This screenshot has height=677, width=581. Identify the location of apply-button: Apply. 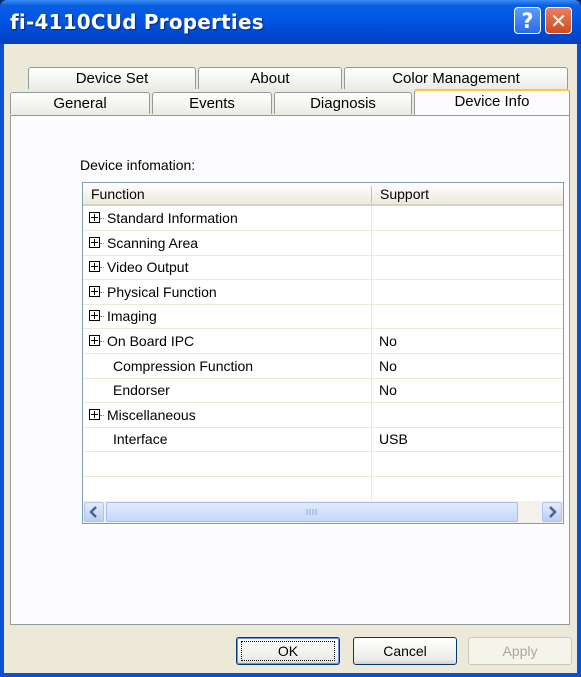
(520, 651).